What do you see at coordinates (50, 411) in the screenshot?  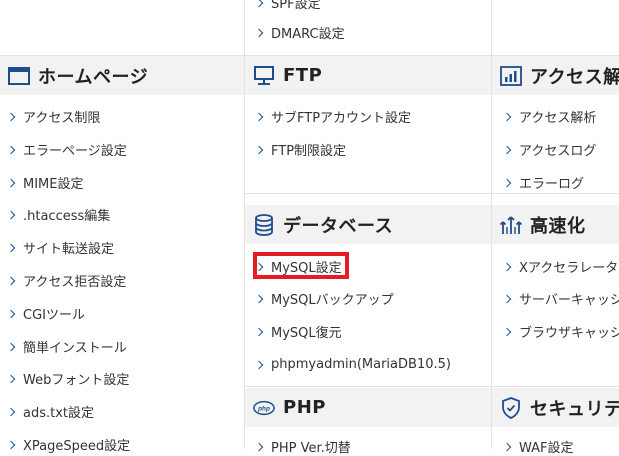 I see `link-ads-txt: ads.txt設定` at bounding box center [50, 411].